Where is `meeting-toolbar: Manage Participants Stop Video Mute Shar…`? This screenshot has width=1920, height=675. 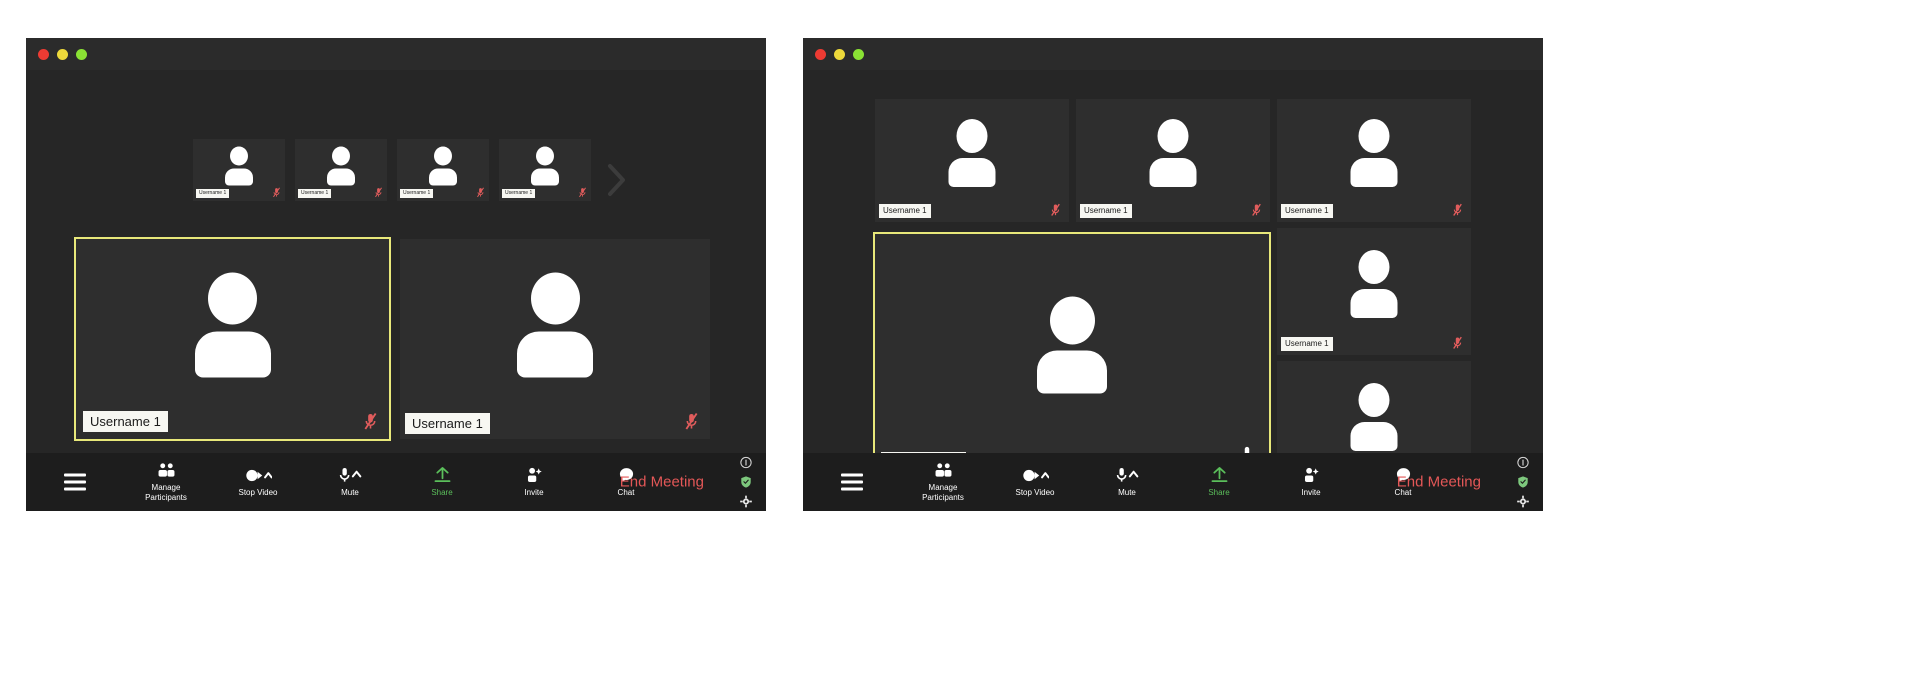 meeting-toolbar: Manage Participants Stop Video Mute Shar… is located at coordinates (1173, 482).